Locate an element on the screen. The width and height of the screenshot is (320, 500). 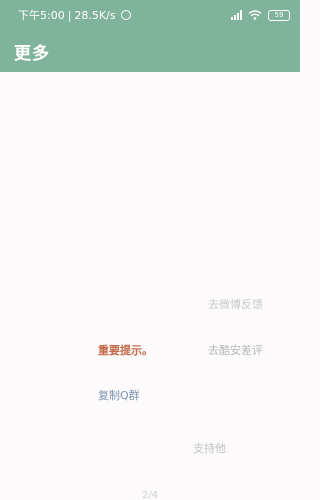
weibo-feedback-link: 去微博反馈 is located at coordinates (235, 304).